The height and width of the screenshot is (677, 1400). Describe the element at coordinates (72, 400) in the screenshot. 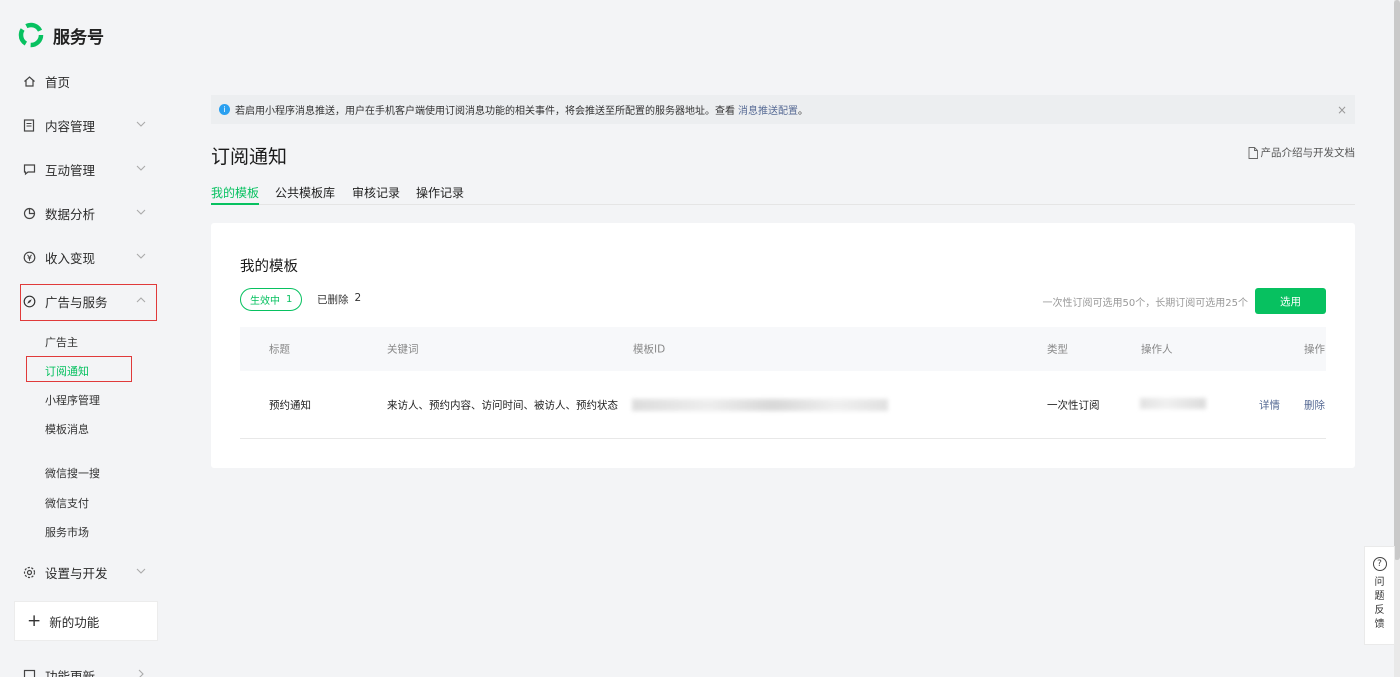

I see `sub-item-miniprogram-mgmt: 小程序管理` at that location.